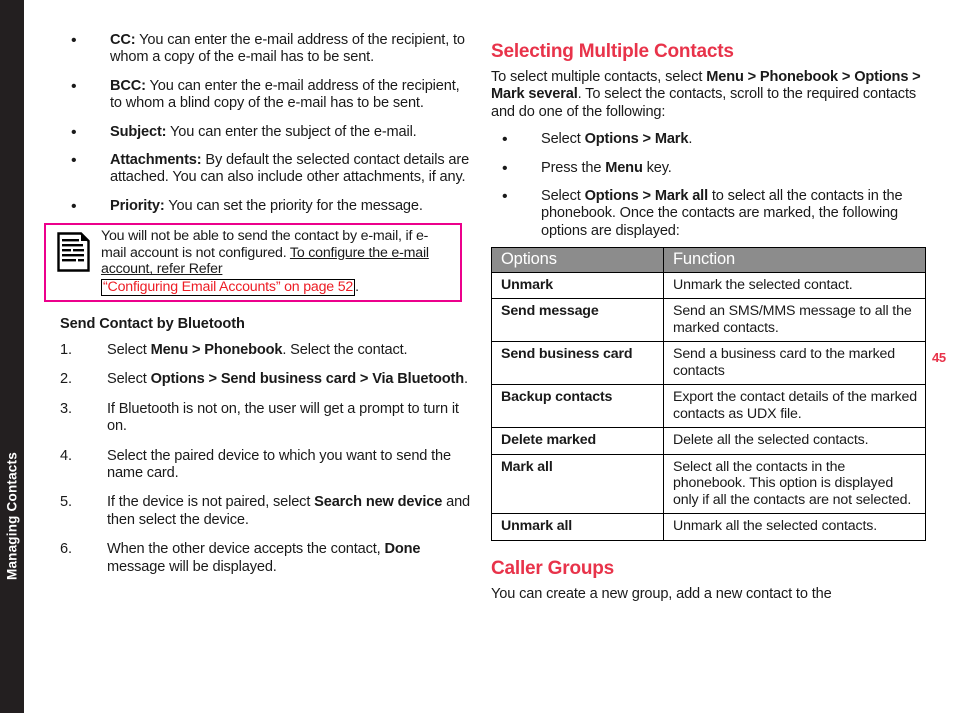 This screenshot has height=713, width=969. What do you see at coordinates (66, 455) in the screenshot?
I see `step-number: 4.` at bounding box center [66, 455].